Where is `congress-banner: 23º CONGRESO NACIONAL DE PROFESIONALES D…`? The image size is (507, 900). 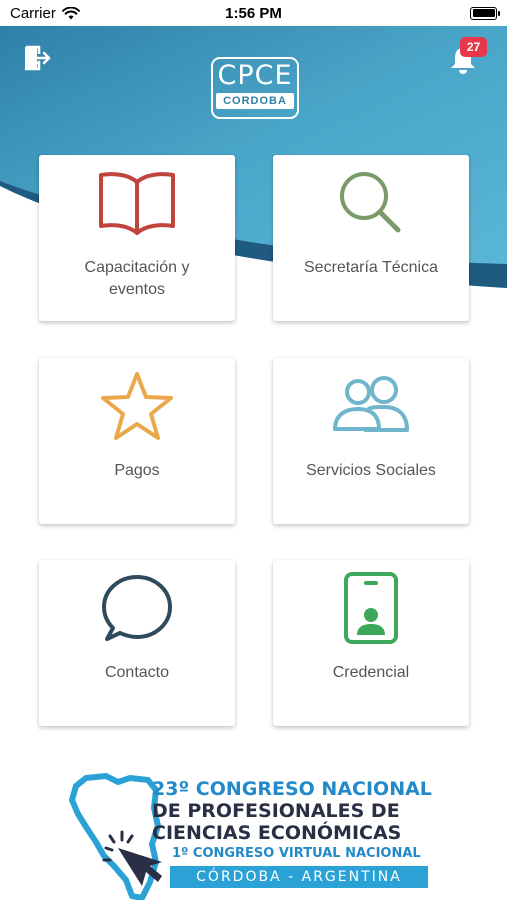 congress-banner: 23º CONGRESO NACIONAL DE PROFESIONALES D… is located at coordinates (255, 835).